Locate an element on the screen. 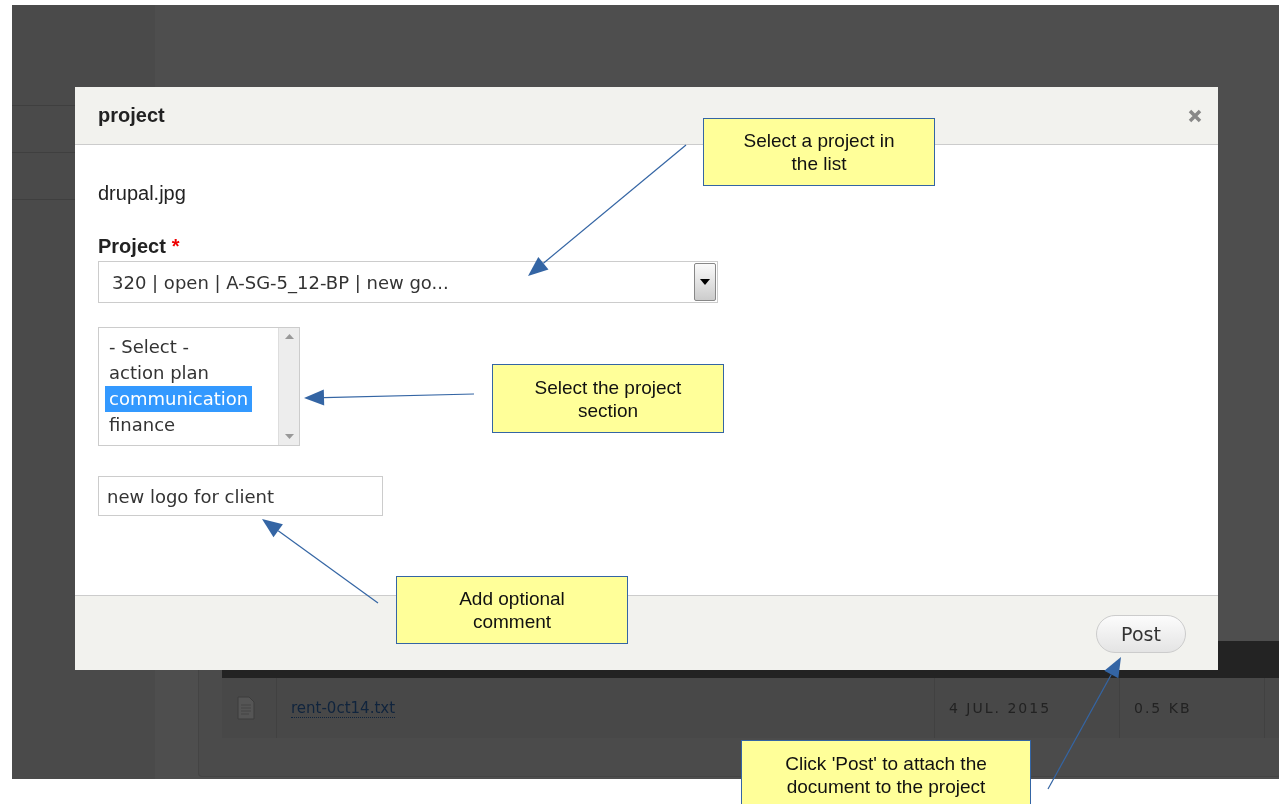  post-button: Post is located at coordinates (1141, 634).